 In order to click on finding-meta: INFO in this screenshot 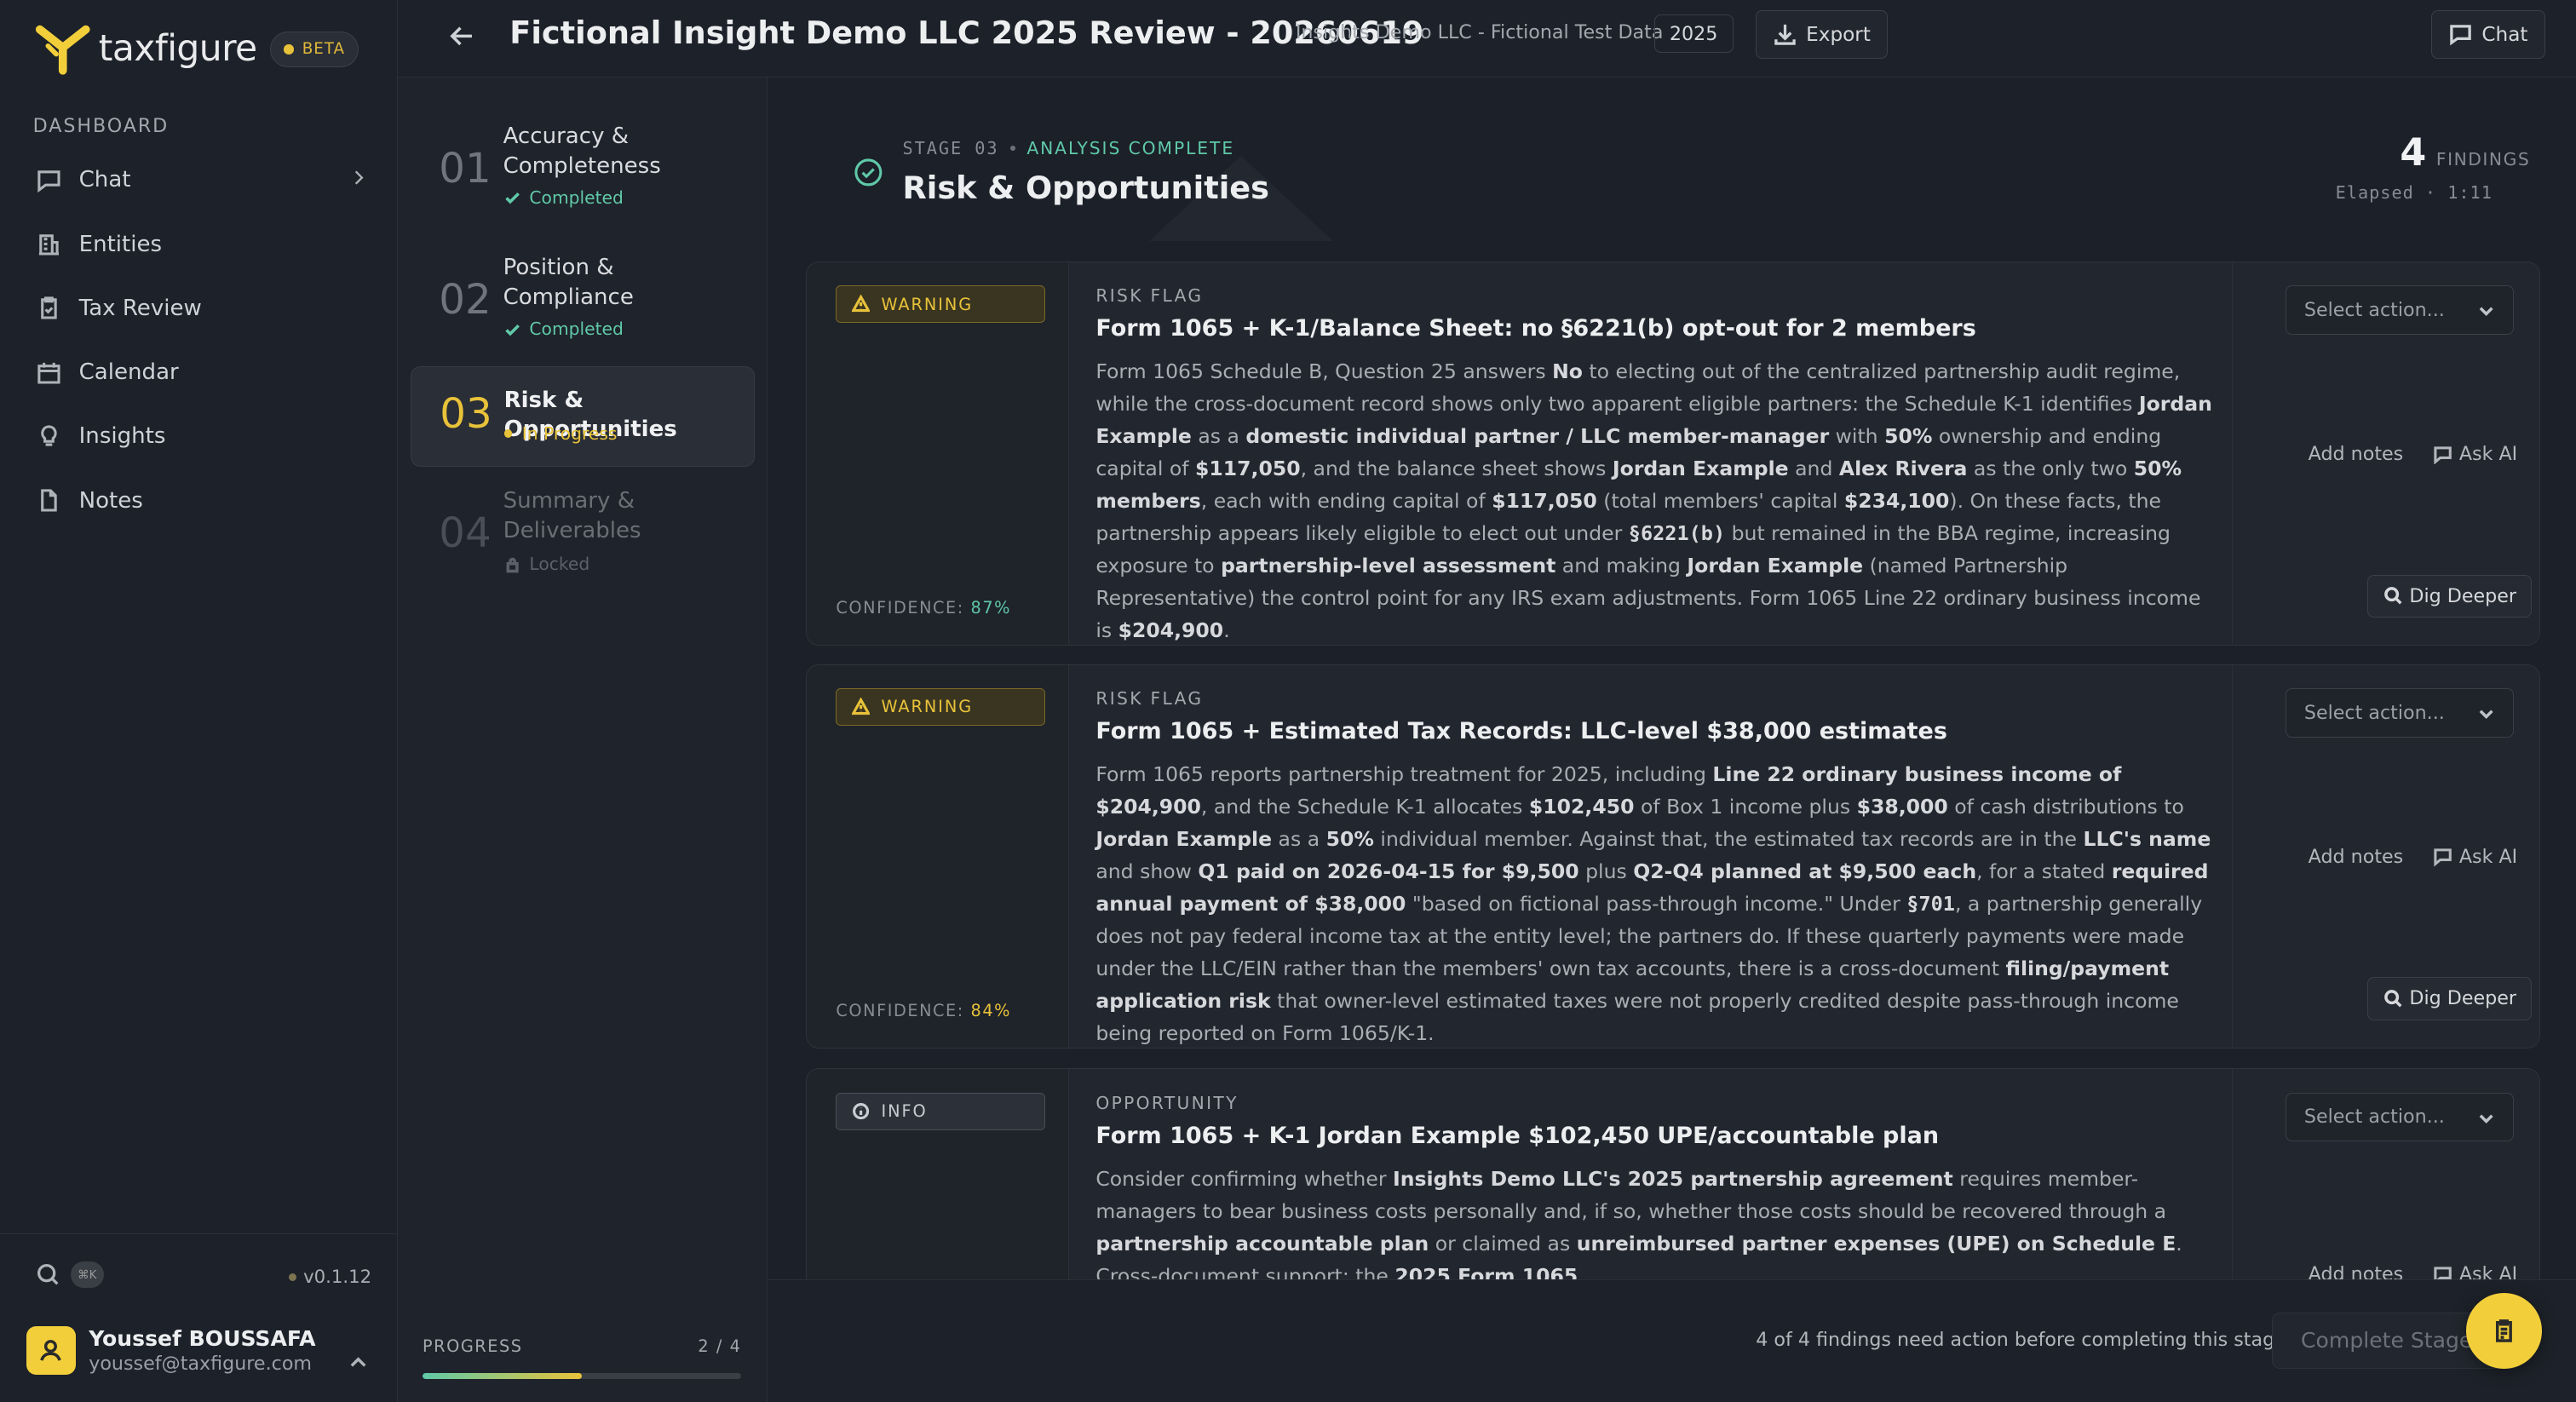, I will do `click(938, 1174)`.